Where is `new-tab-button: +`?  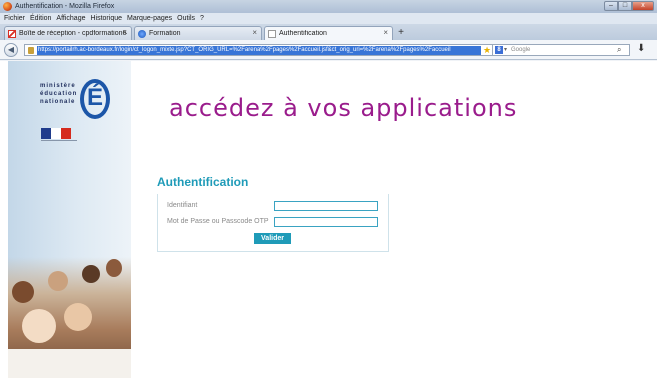
new-tab-button: + is located at coordinates (401, 33).